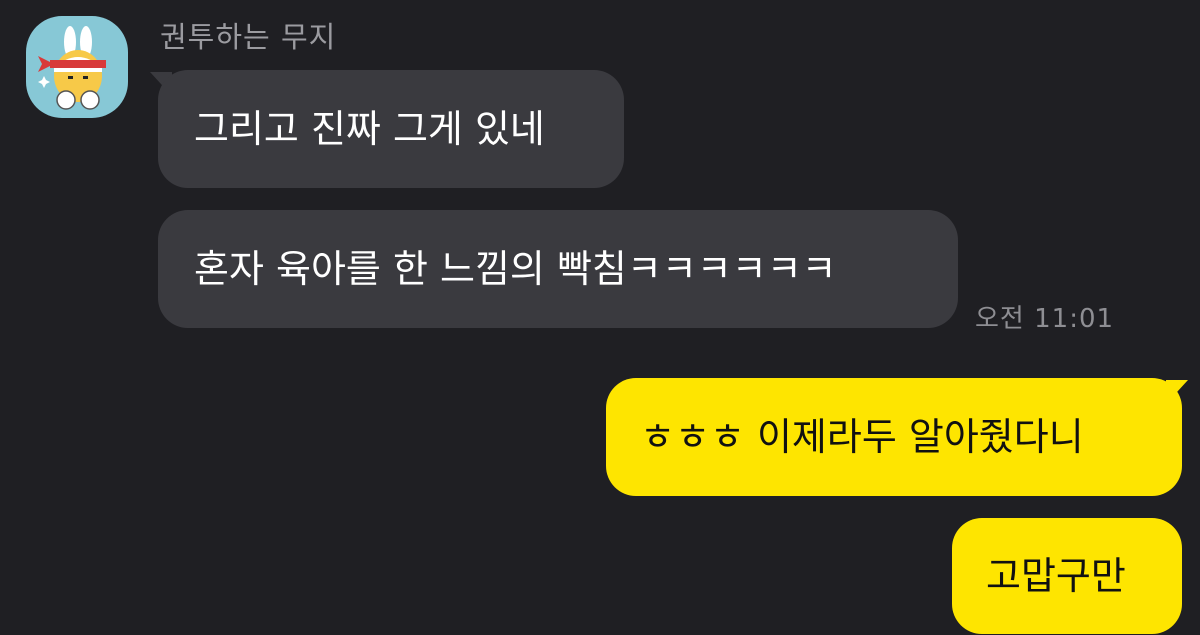 This screenshot has height=635, width=1200. I want to click on sender-avatar, so click(77, 67).